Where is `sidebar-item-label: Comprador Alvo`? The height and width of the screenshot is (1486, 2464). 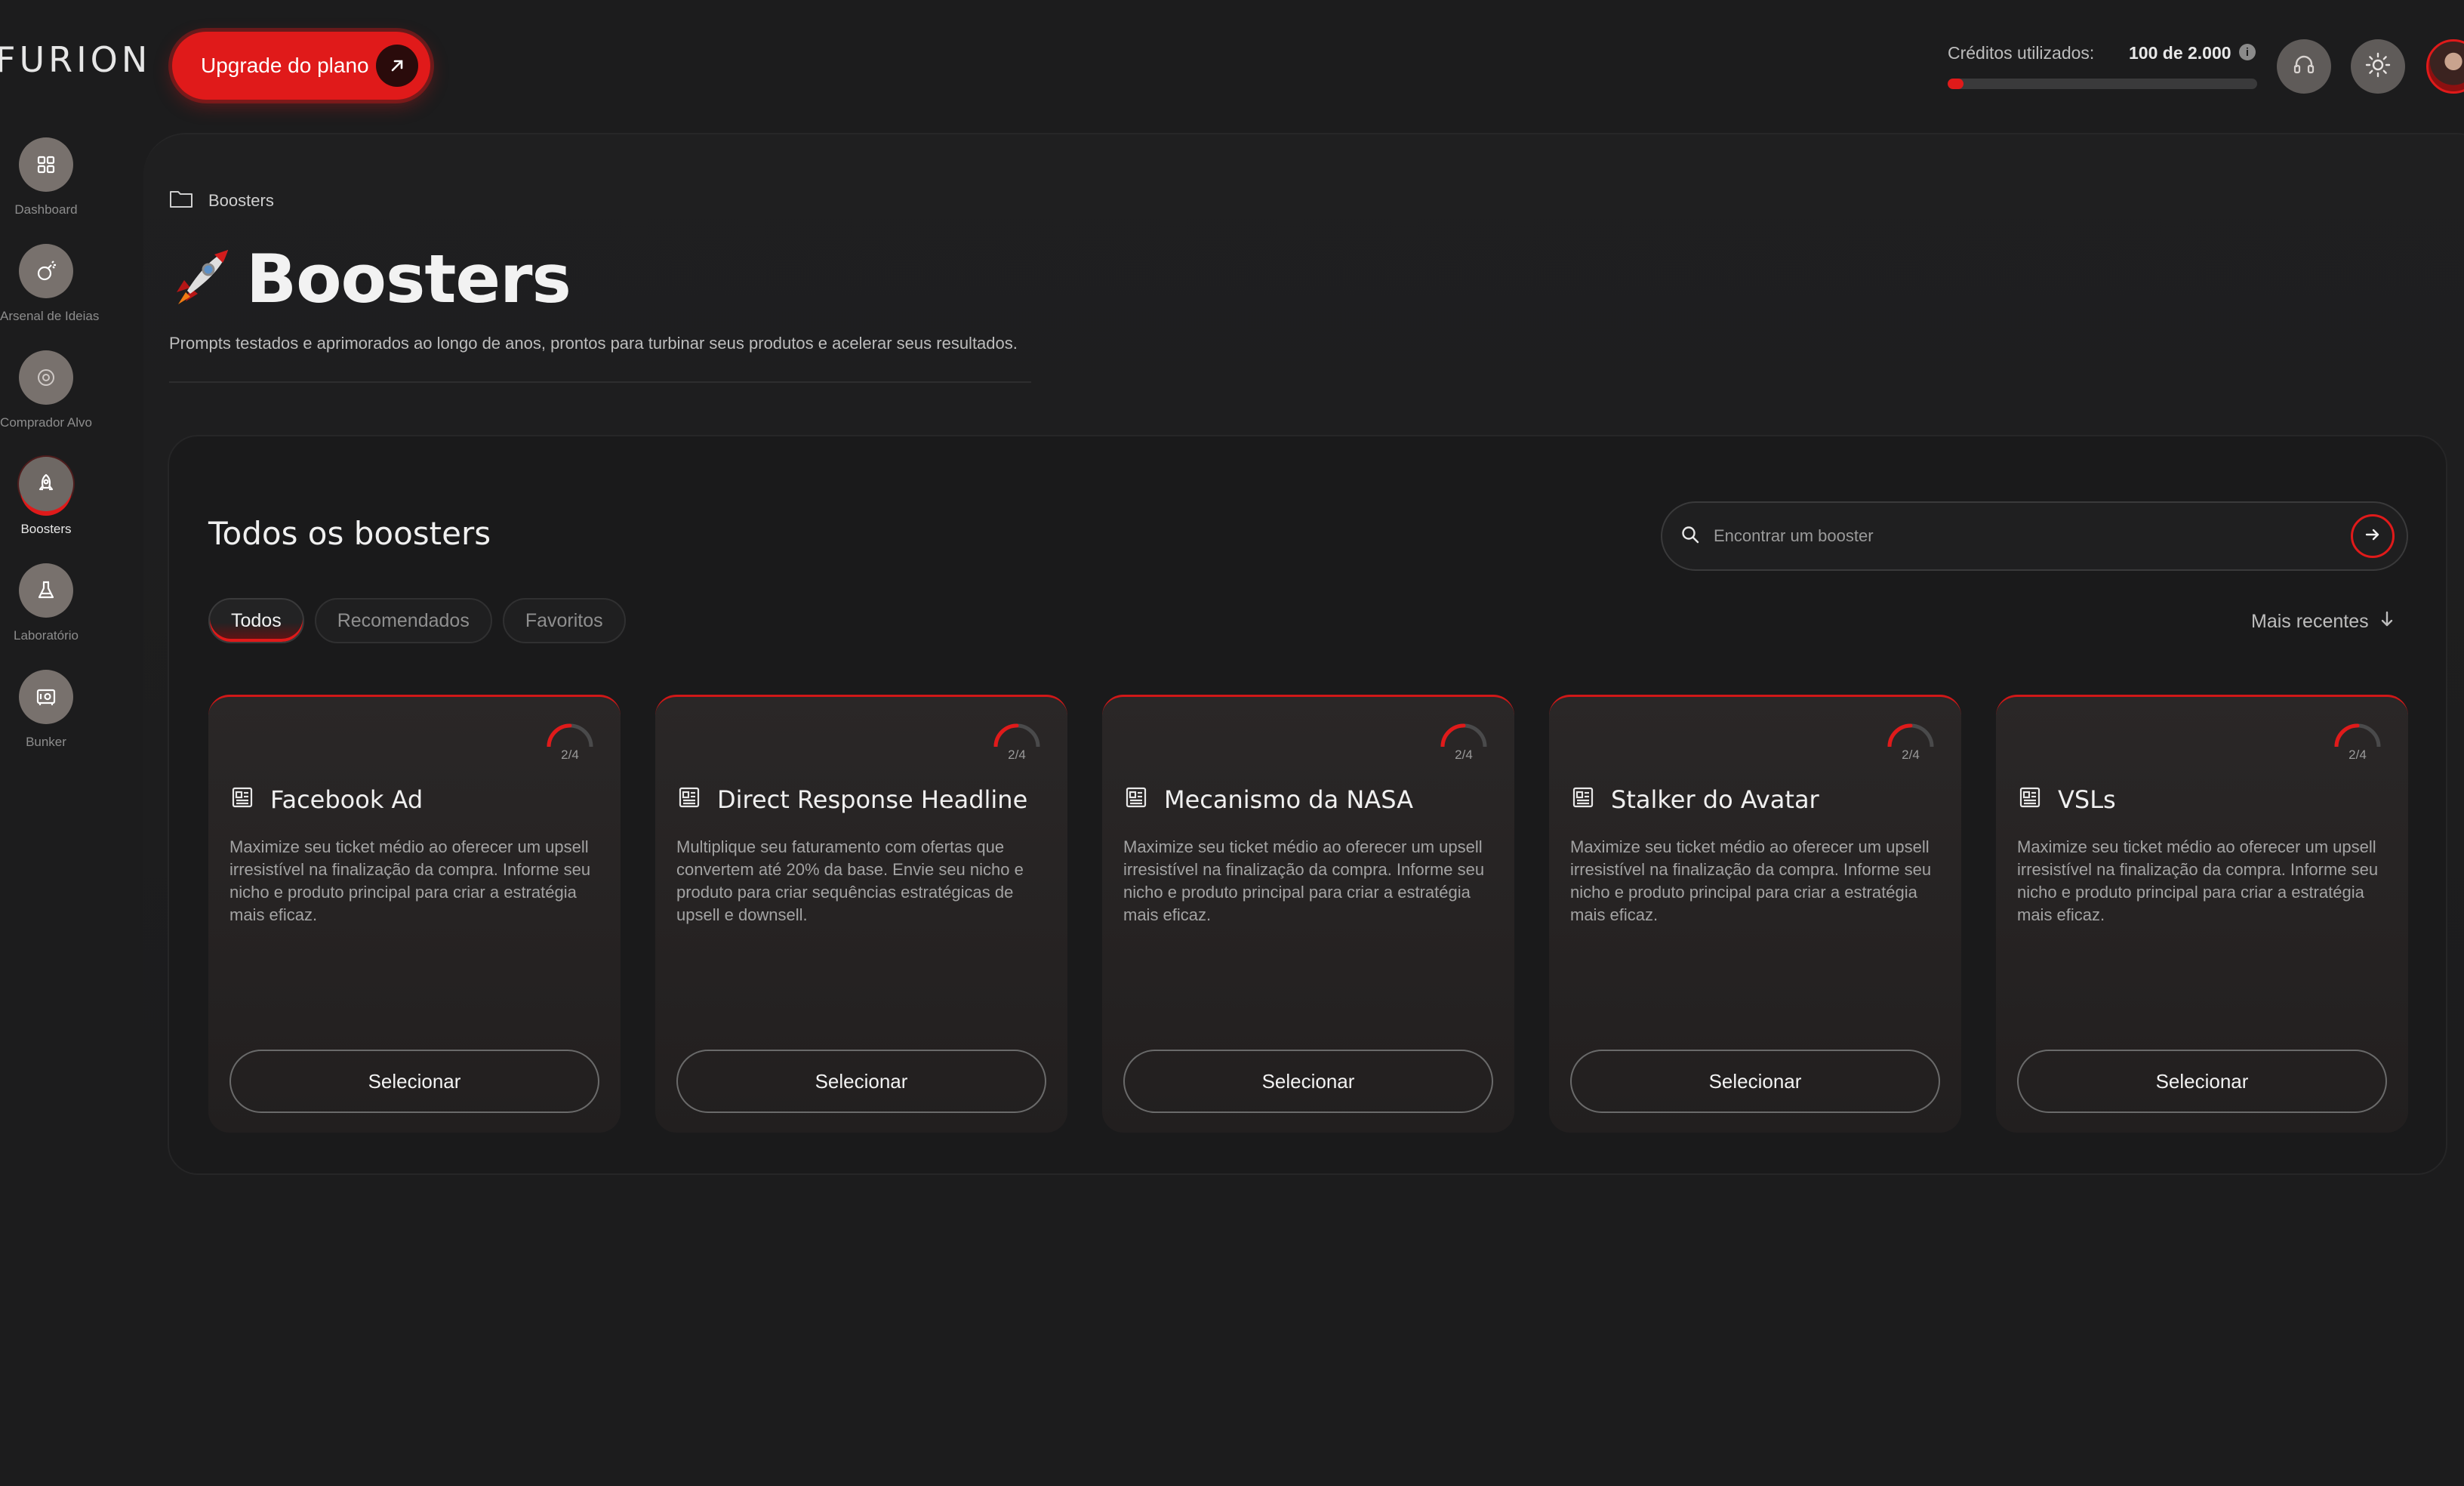
sidebar-item-label: Comprador Alvo is located at coordinates (46, 423).